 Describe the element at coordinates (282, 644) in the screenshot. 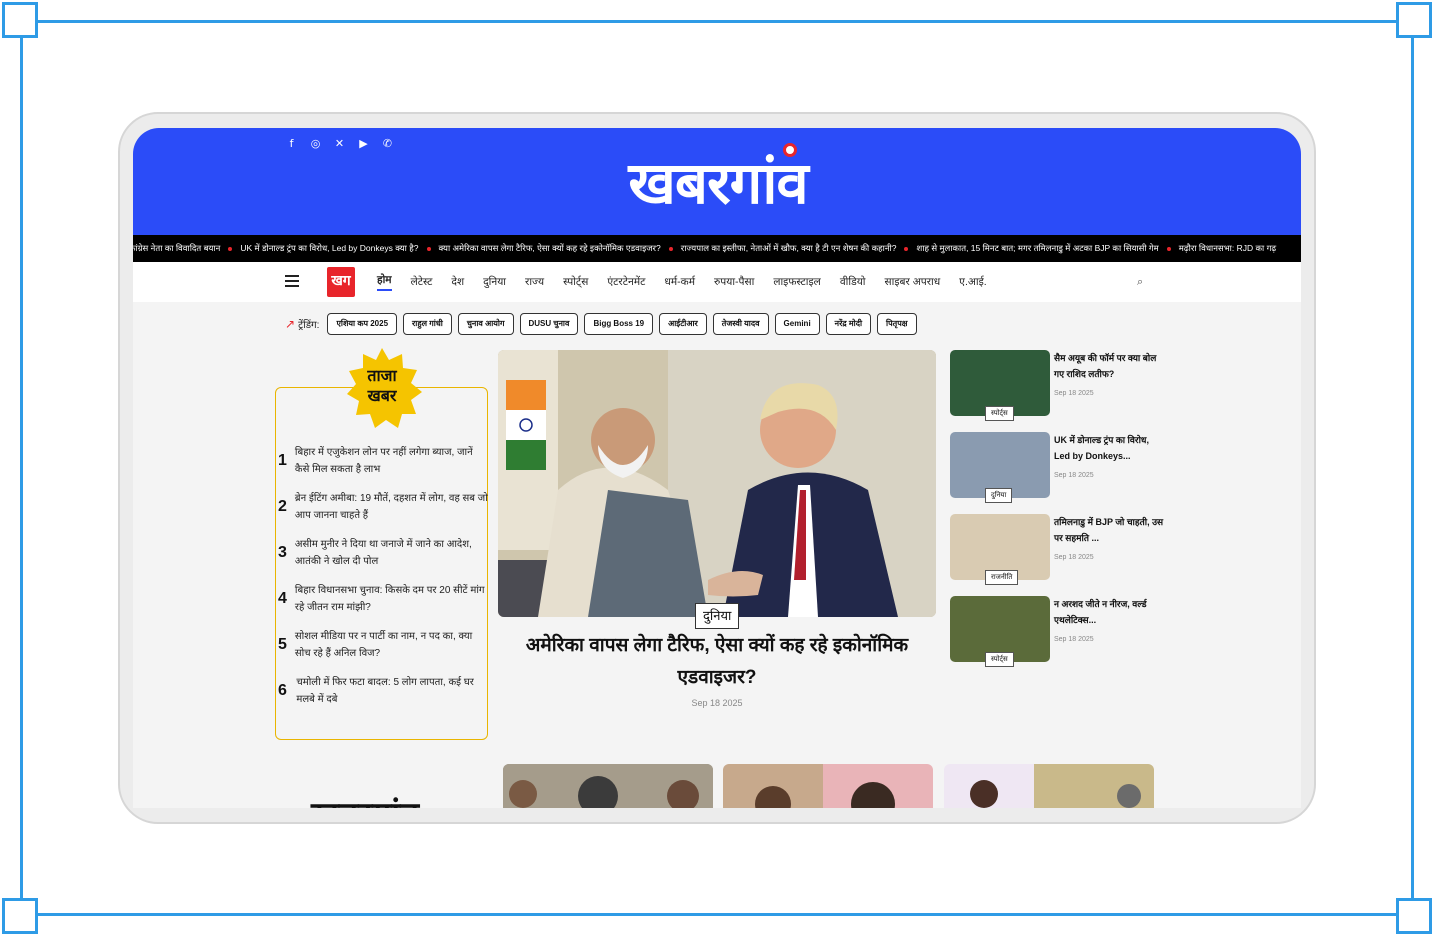

I see `taaza-item-number: 5` at that location.